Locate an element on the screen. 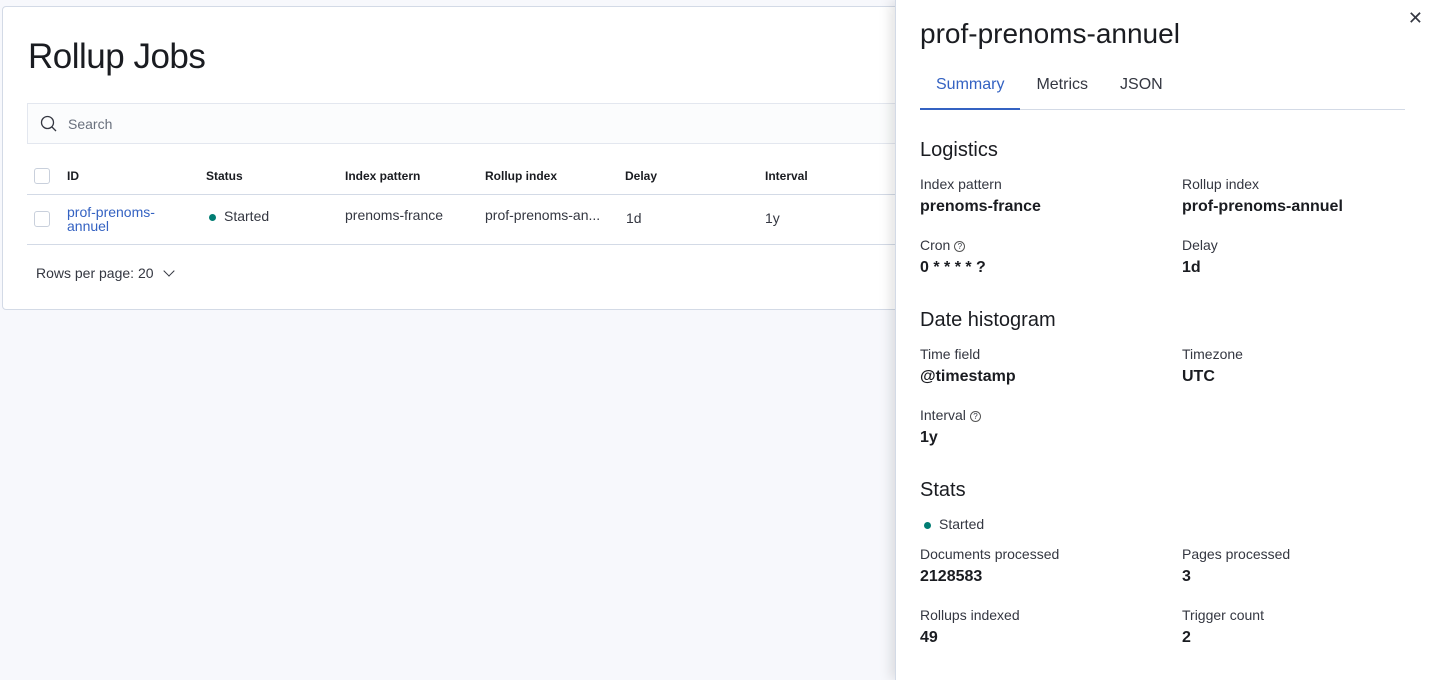  chevron-down-icon is located at coordinates (169, 271).